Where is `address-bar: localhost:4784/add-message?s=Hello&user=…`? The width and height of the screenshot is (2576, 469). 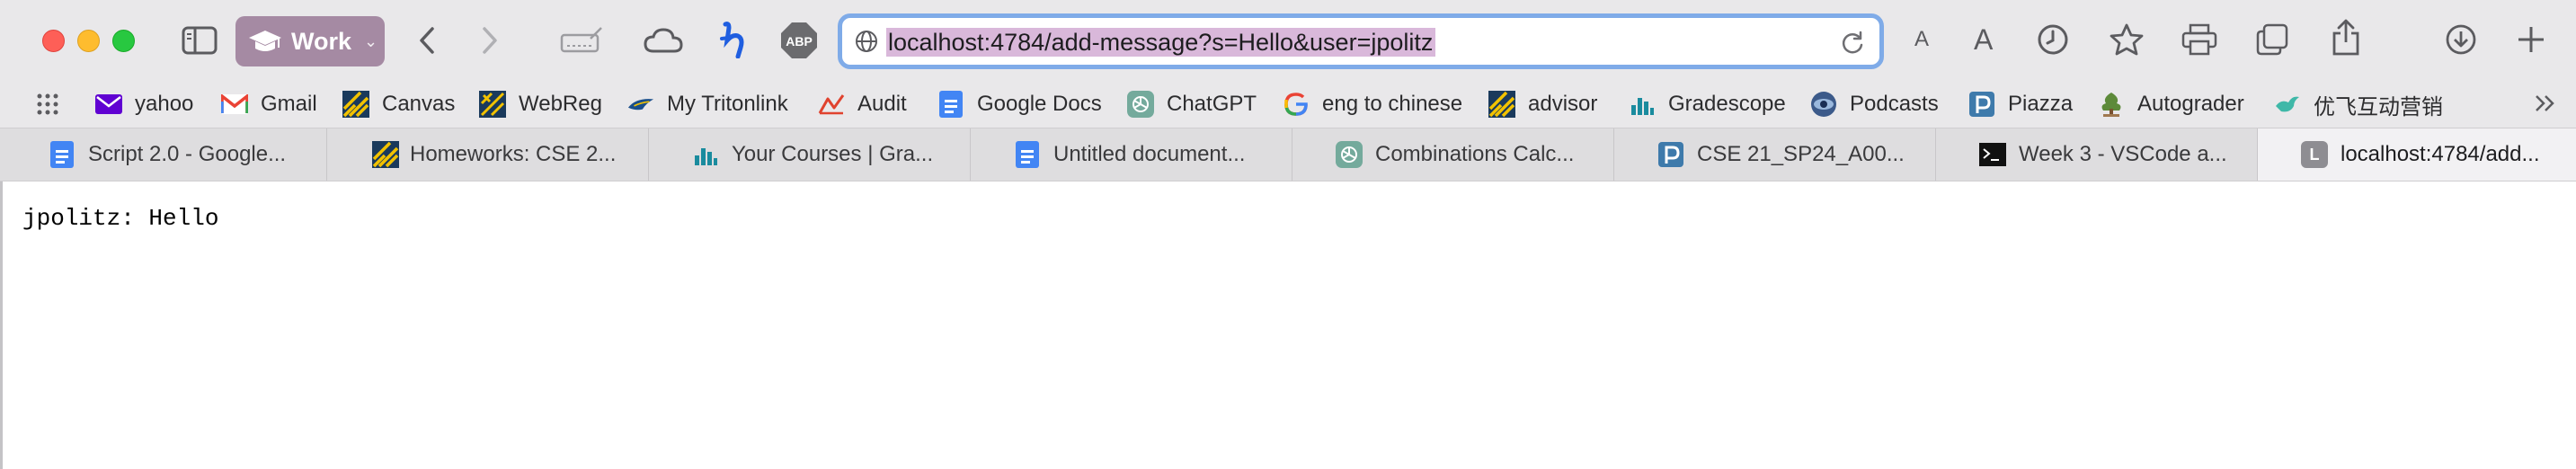
address-bar: localhost:4784/add-message?s=Hello&user=… is located at coordinates (1361, 41).